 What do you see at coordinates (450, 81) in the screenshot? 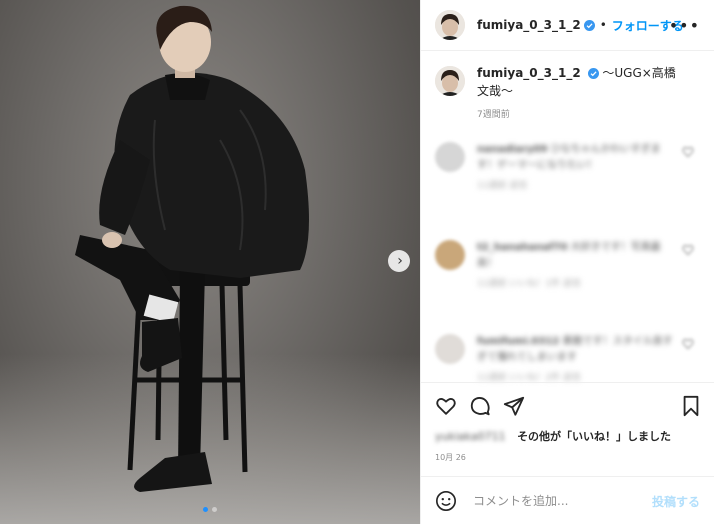
I see `caption-avatar` at bounding box center [450, 81].